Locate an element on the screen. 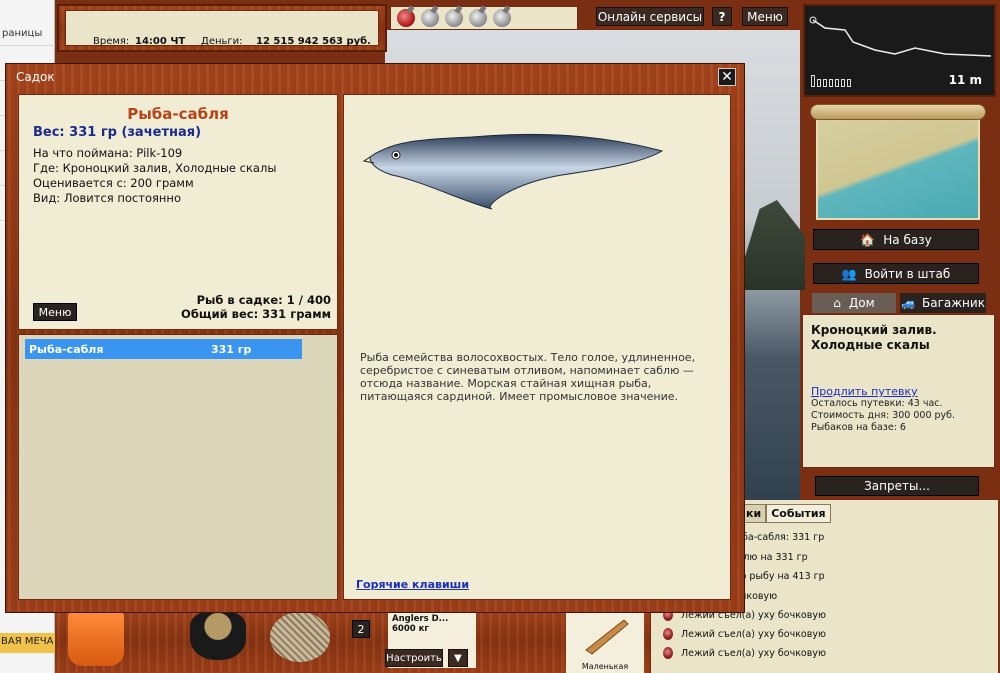  location-name: Кроноцкий залив. Холодные скалы is located at coordinates (874, 337).